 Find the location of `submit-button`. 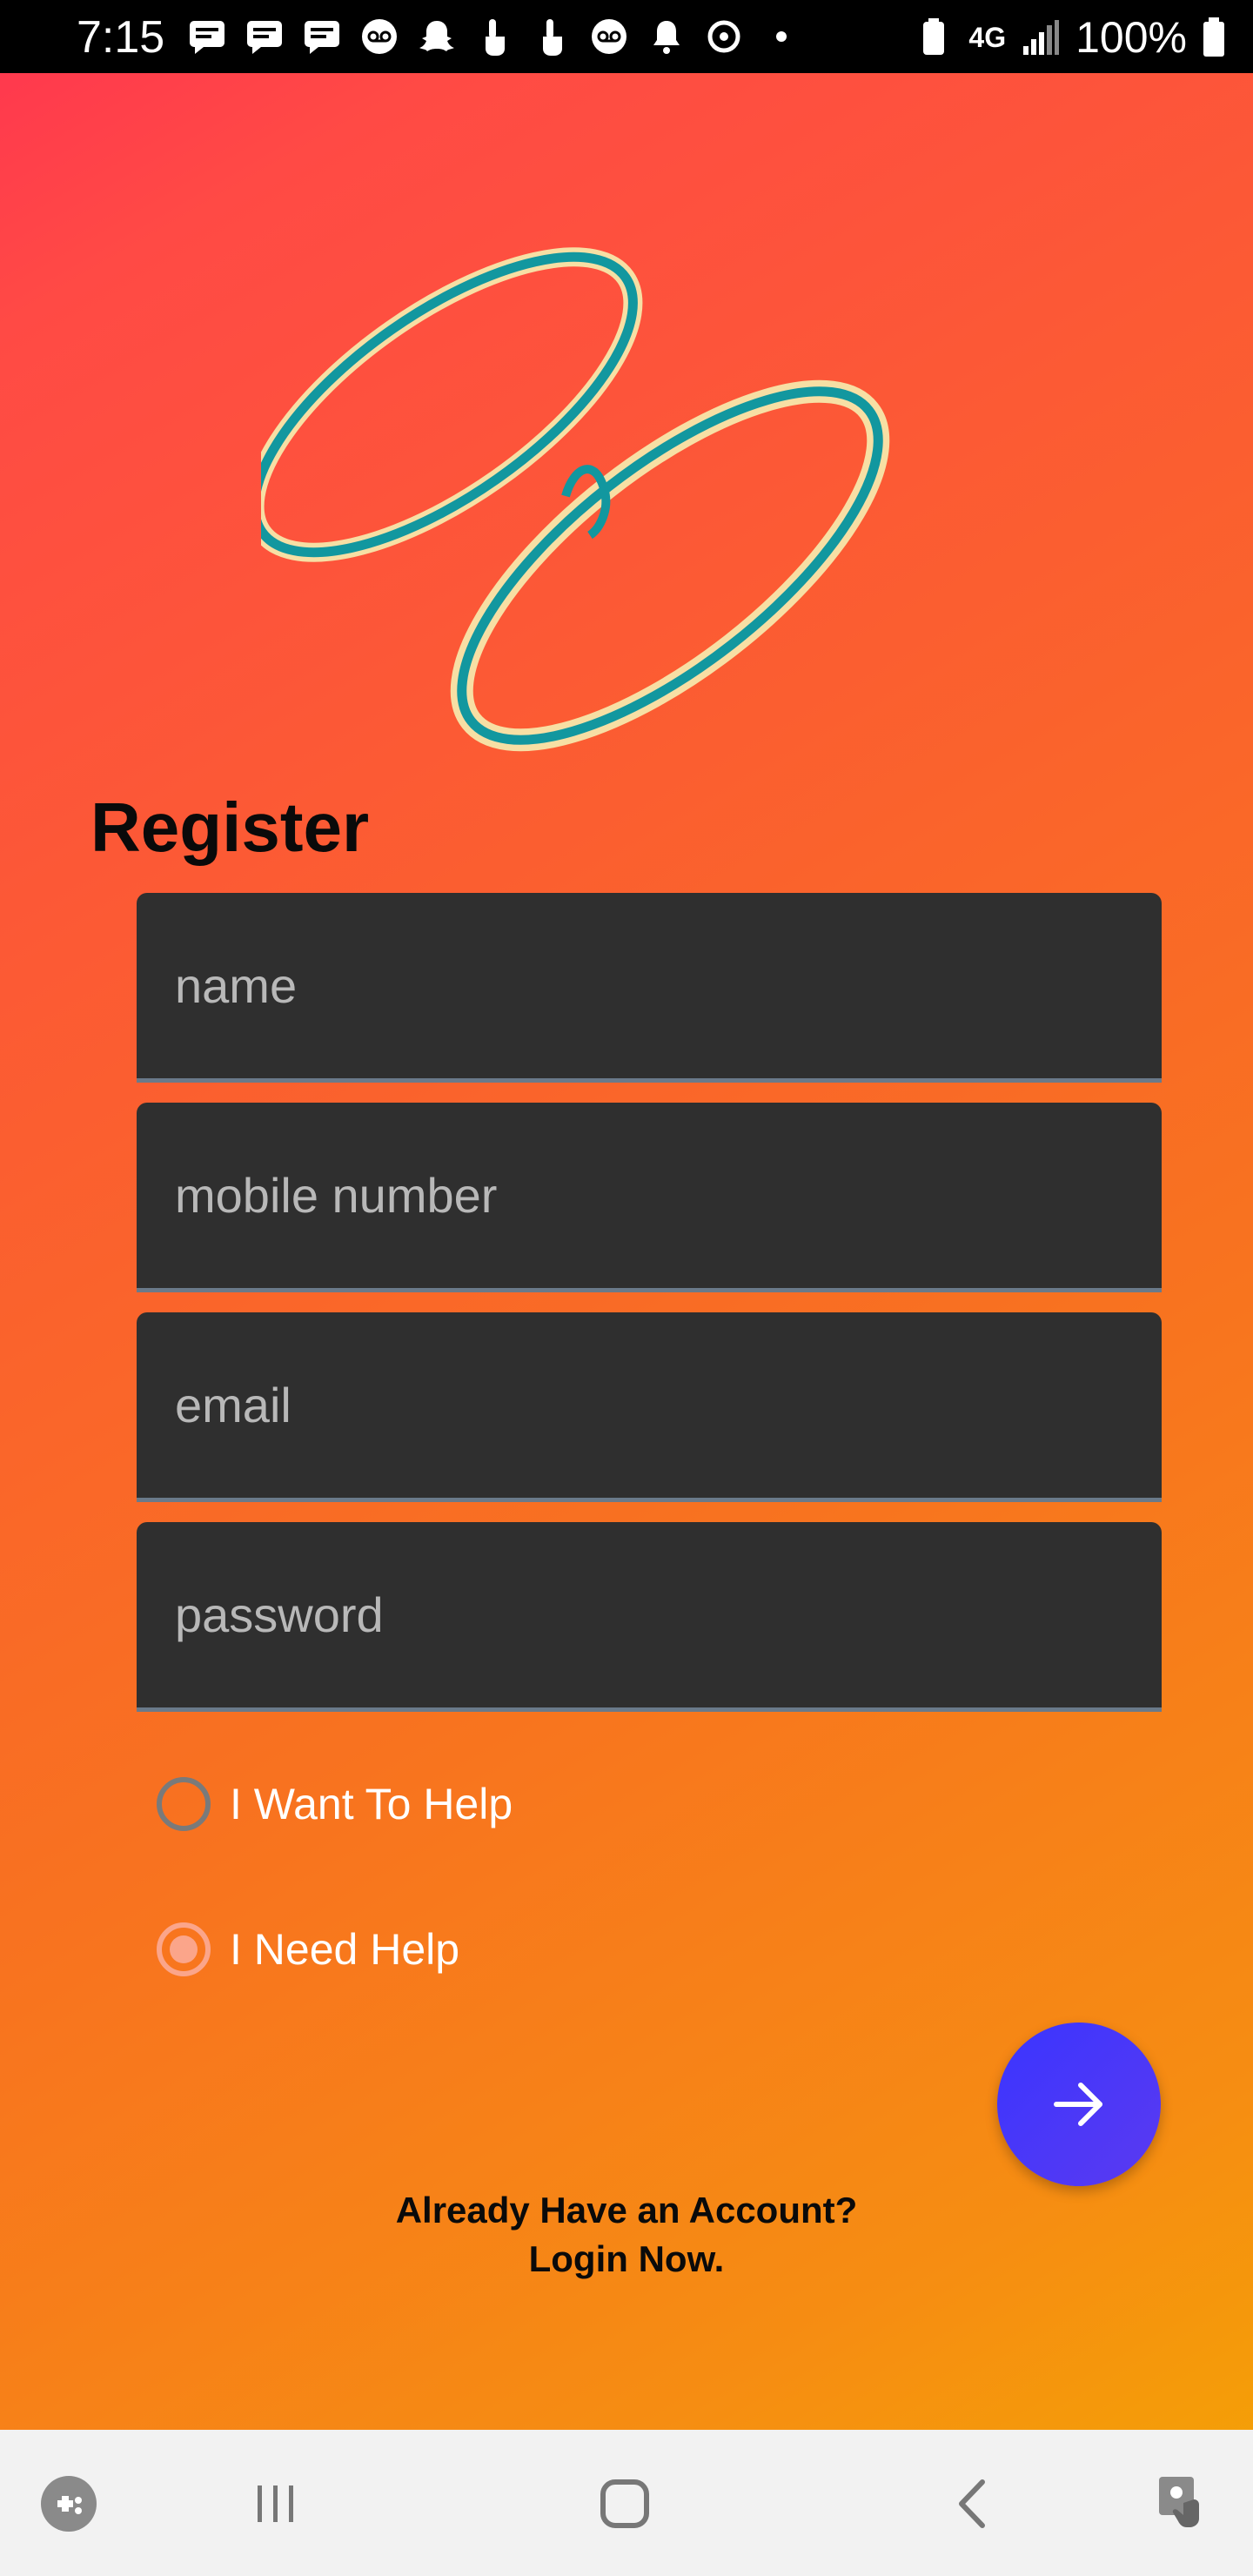

submit-button is located at coordinates (1079, 2104).